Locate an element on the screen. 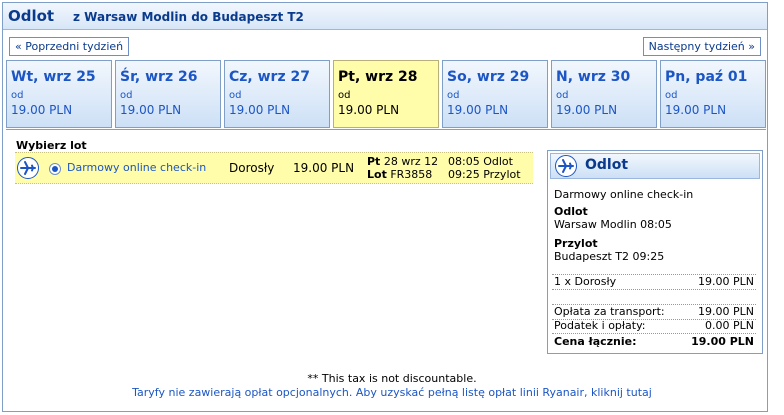  departure-time: 08:05 Odlot is located at coordinates (480, 161).